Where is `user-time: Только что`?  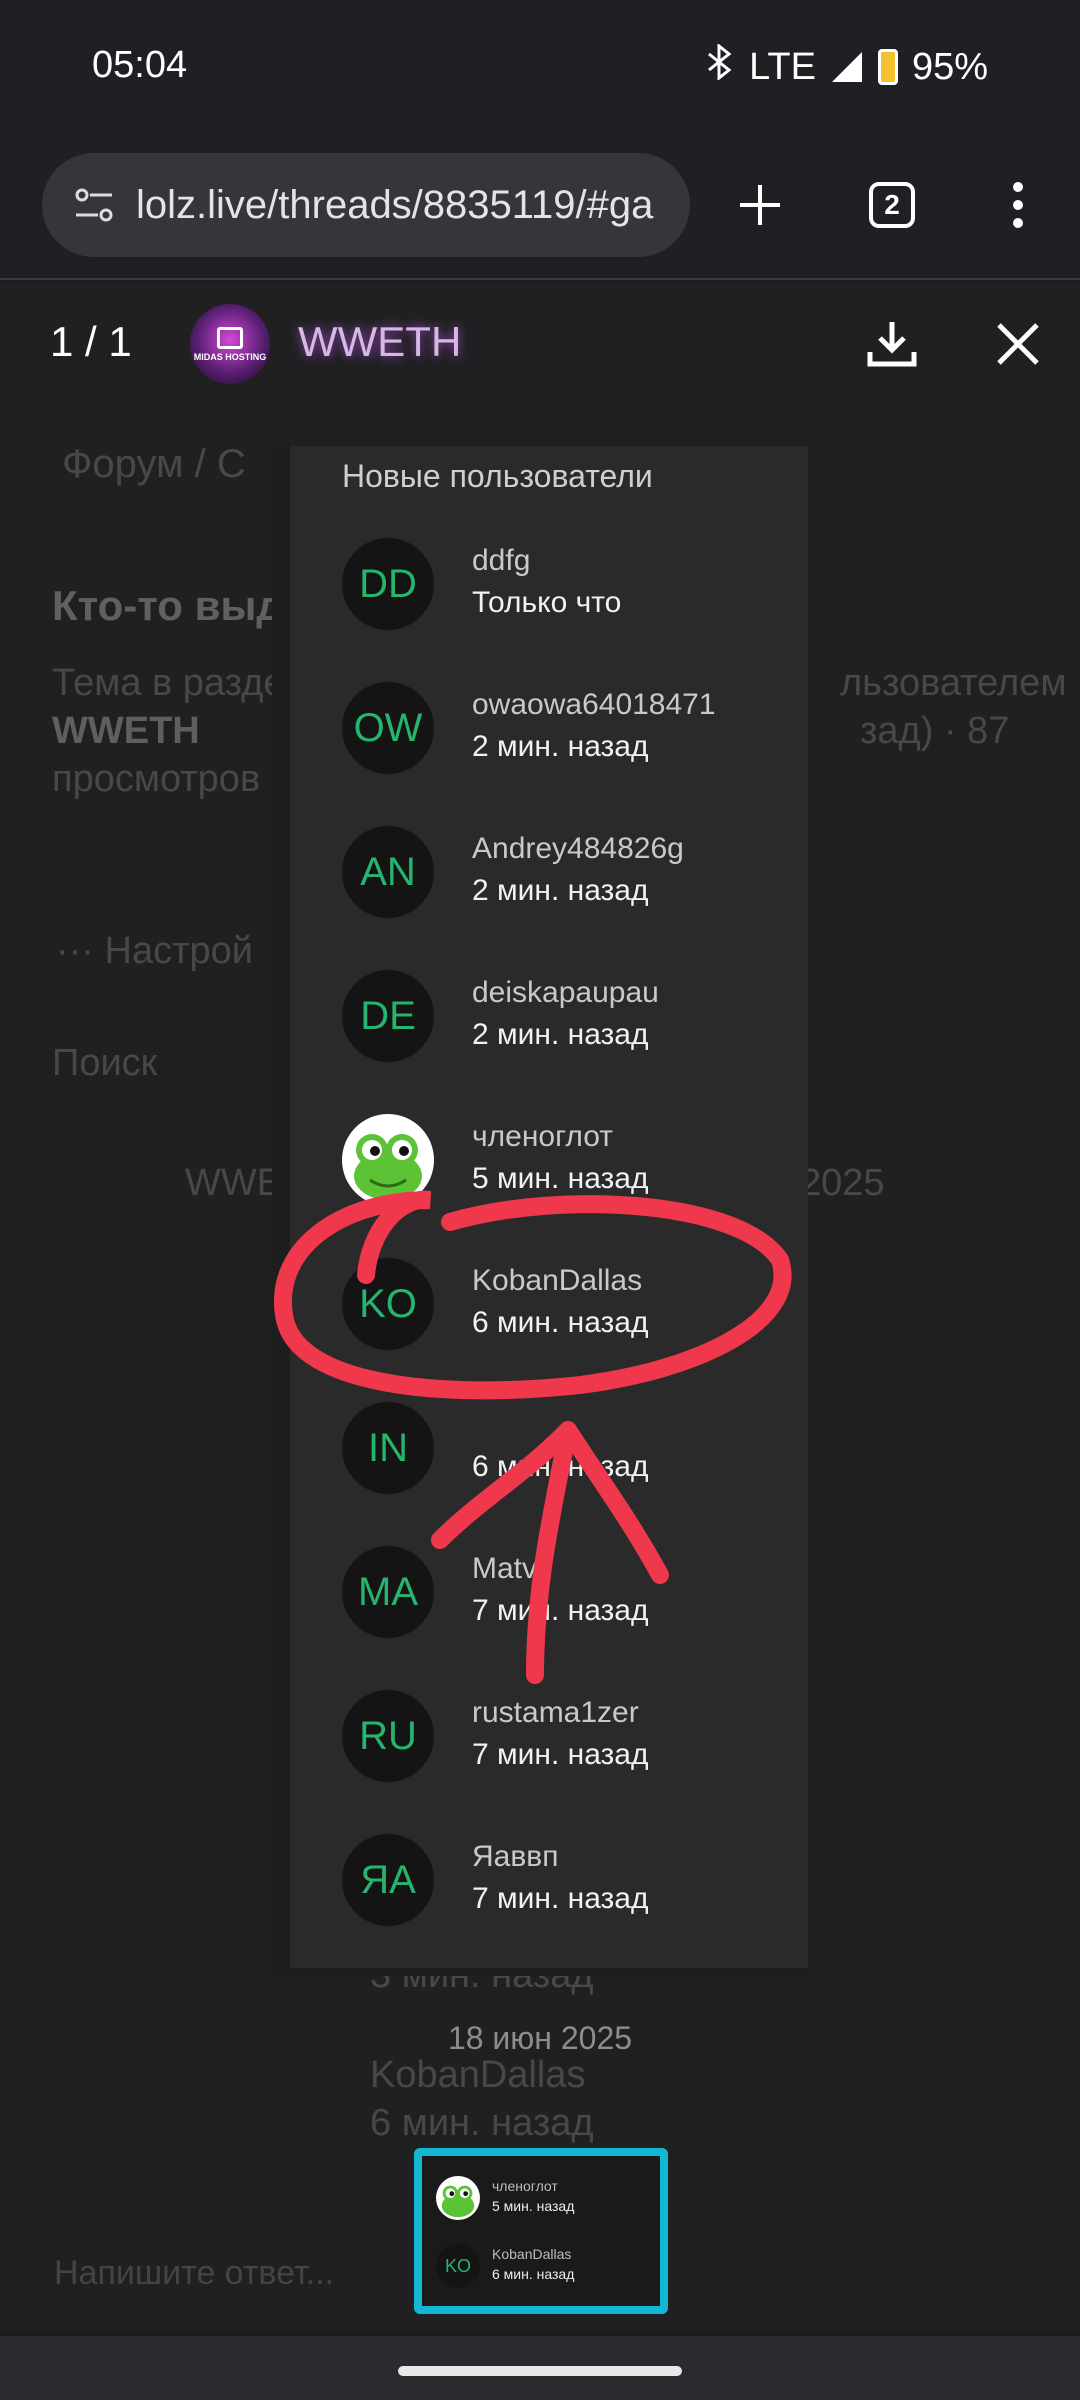
user-time: Только что is located at coordinates (547, 602).